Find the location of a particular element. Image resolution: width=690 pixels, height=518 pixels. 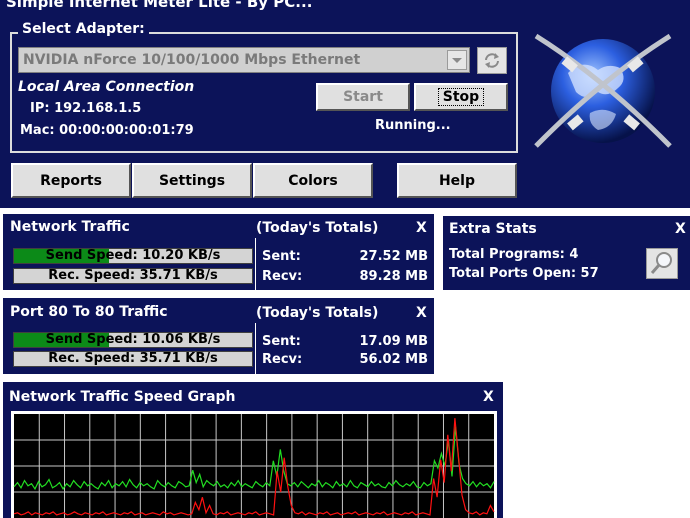

reports-button: Reports is located at coordinates (71, 180).